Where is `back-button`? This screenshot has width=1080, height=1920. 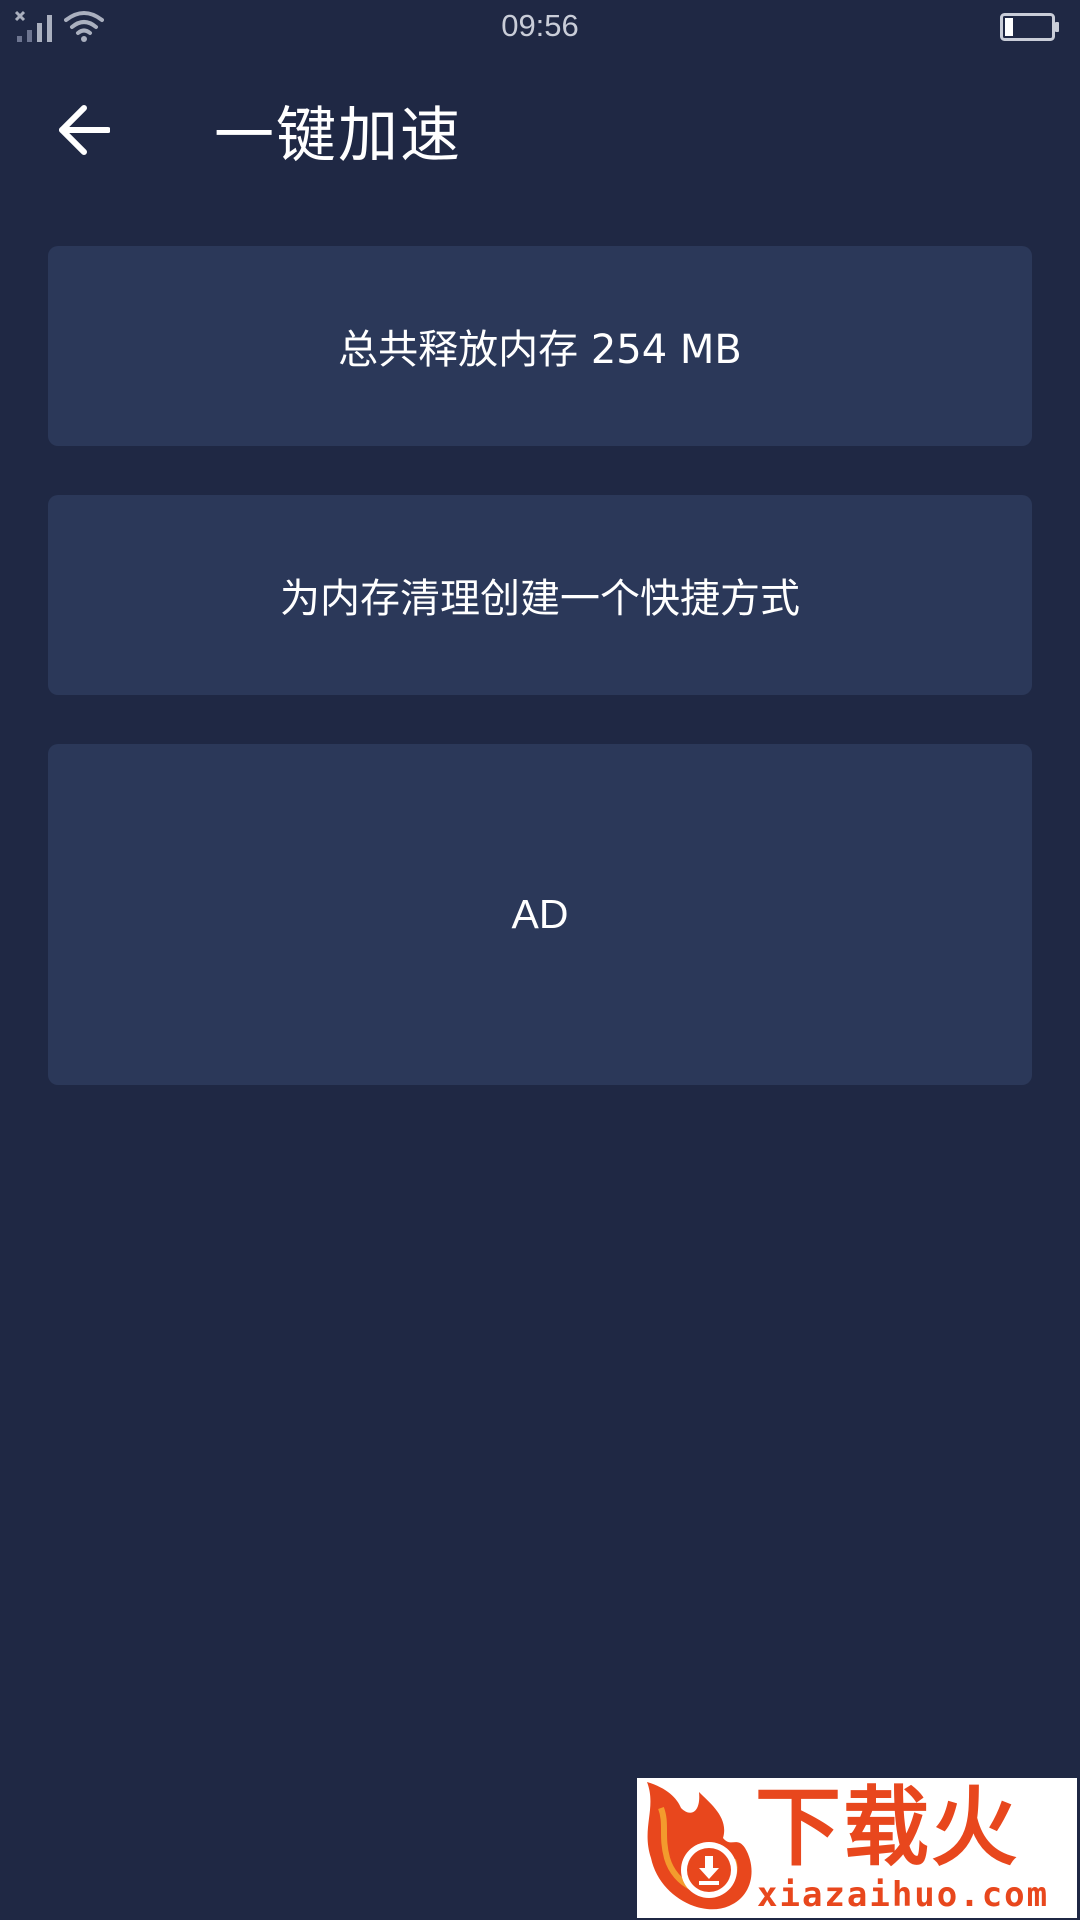 back-button is located at coordinates (84, 132).